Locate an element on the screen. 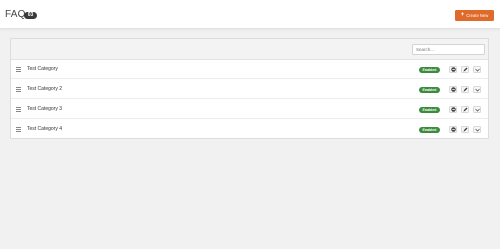  plus-icon: + is located at coordinates (462, 15).